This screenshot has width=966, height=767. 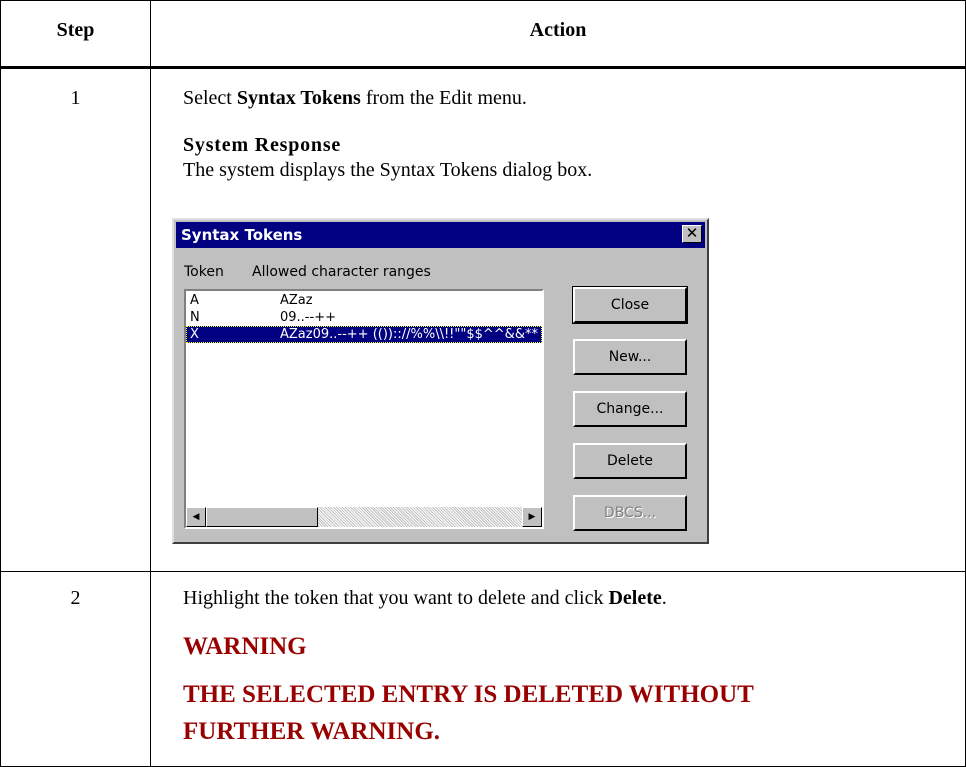 I want to click on scroll-right-icon: ▶, so click(x=532, y=517).